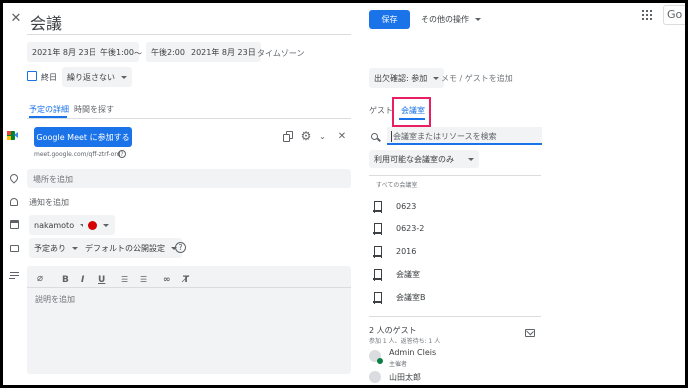  I want to click on tab-divider, so click(189, 118).